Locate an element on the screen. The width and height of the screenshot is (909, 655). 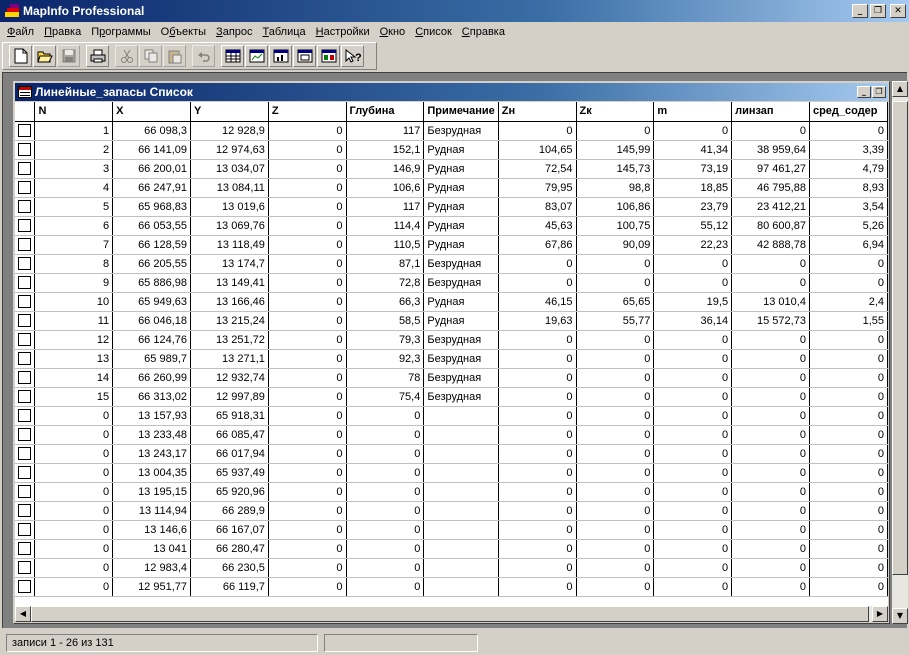
table-cell: 3,54 is located at coordinates (848, 207).